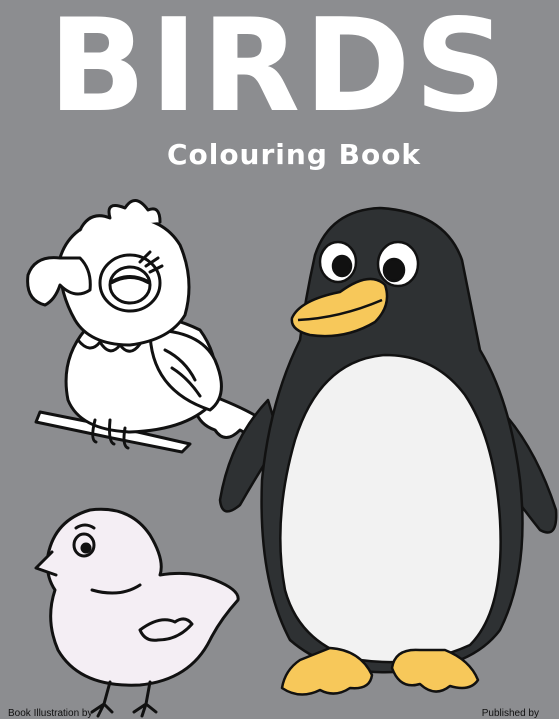 This screenshot has width=559, height=719. What do you see at coordinates (50, 713) in the screenshot?
I see `illustrator-credit: Book Illustration by` at bounding box center [50, 713].